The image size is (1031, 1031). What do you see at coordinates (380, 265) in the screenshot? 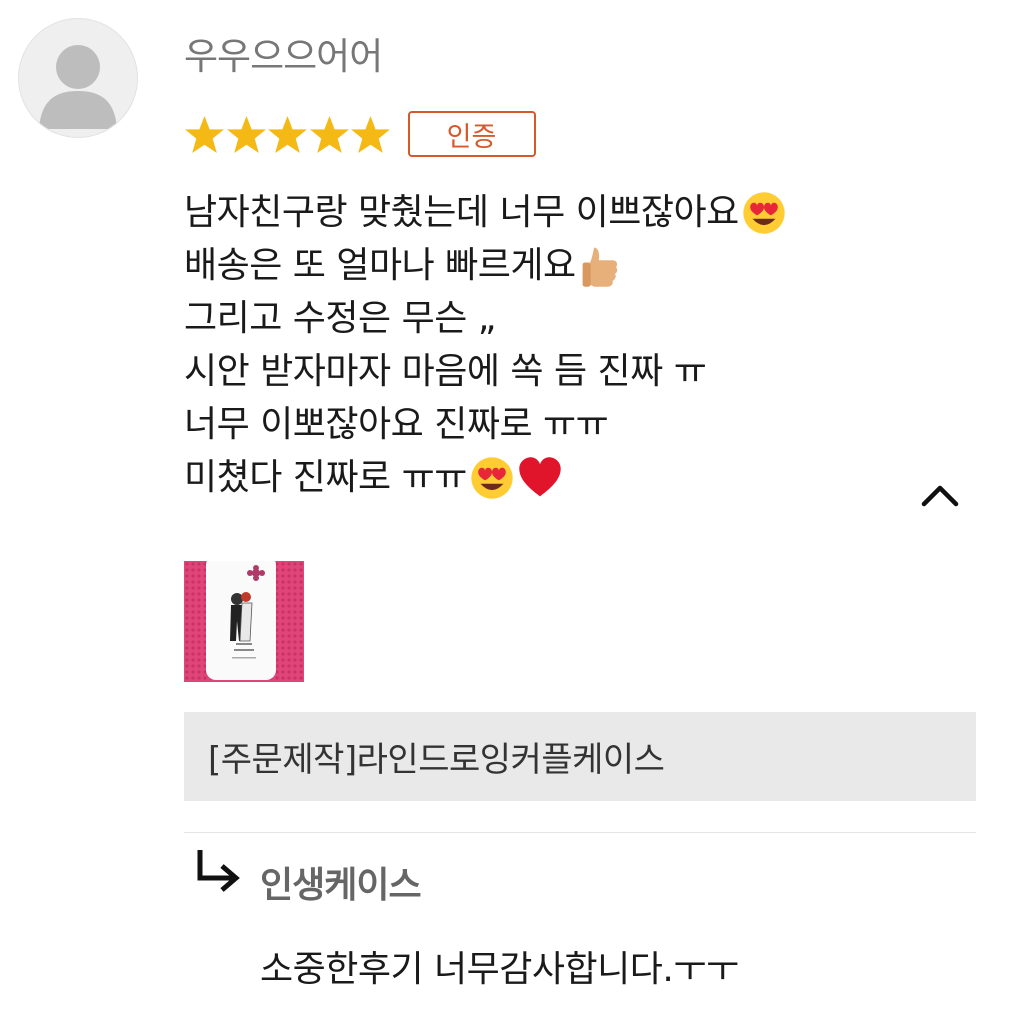
I see `review-line-text: 배송은 또 얼마나 빠르게요` at bounding box center [380, 265].